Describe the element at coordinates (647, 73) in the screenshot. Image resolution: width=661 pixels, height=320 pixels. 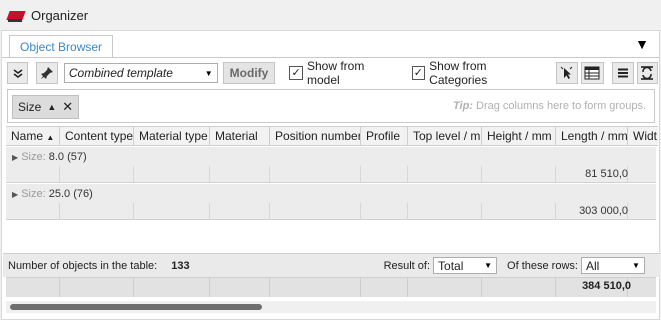
I see `refresh-icon` at that location.